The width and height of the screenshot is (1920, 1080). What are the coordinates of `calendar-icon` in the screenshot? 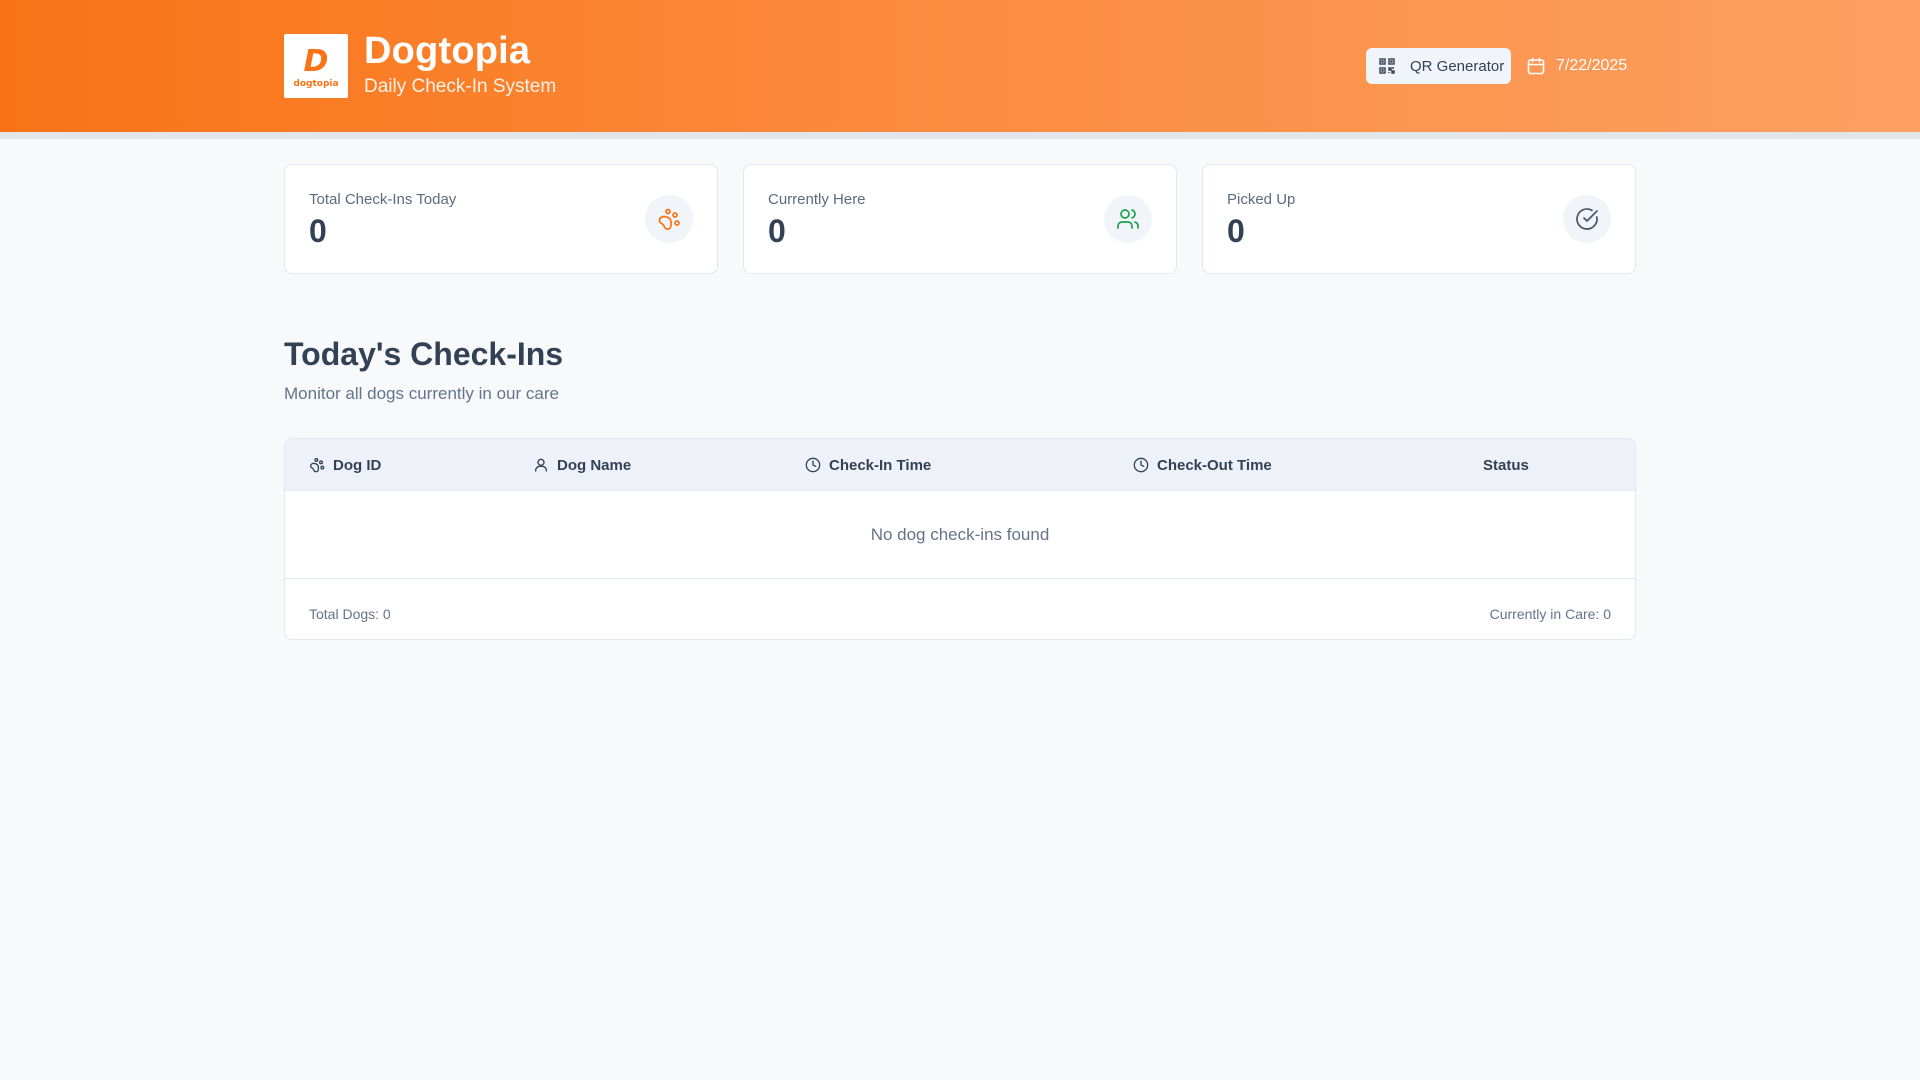 It's located at (1536, 66).